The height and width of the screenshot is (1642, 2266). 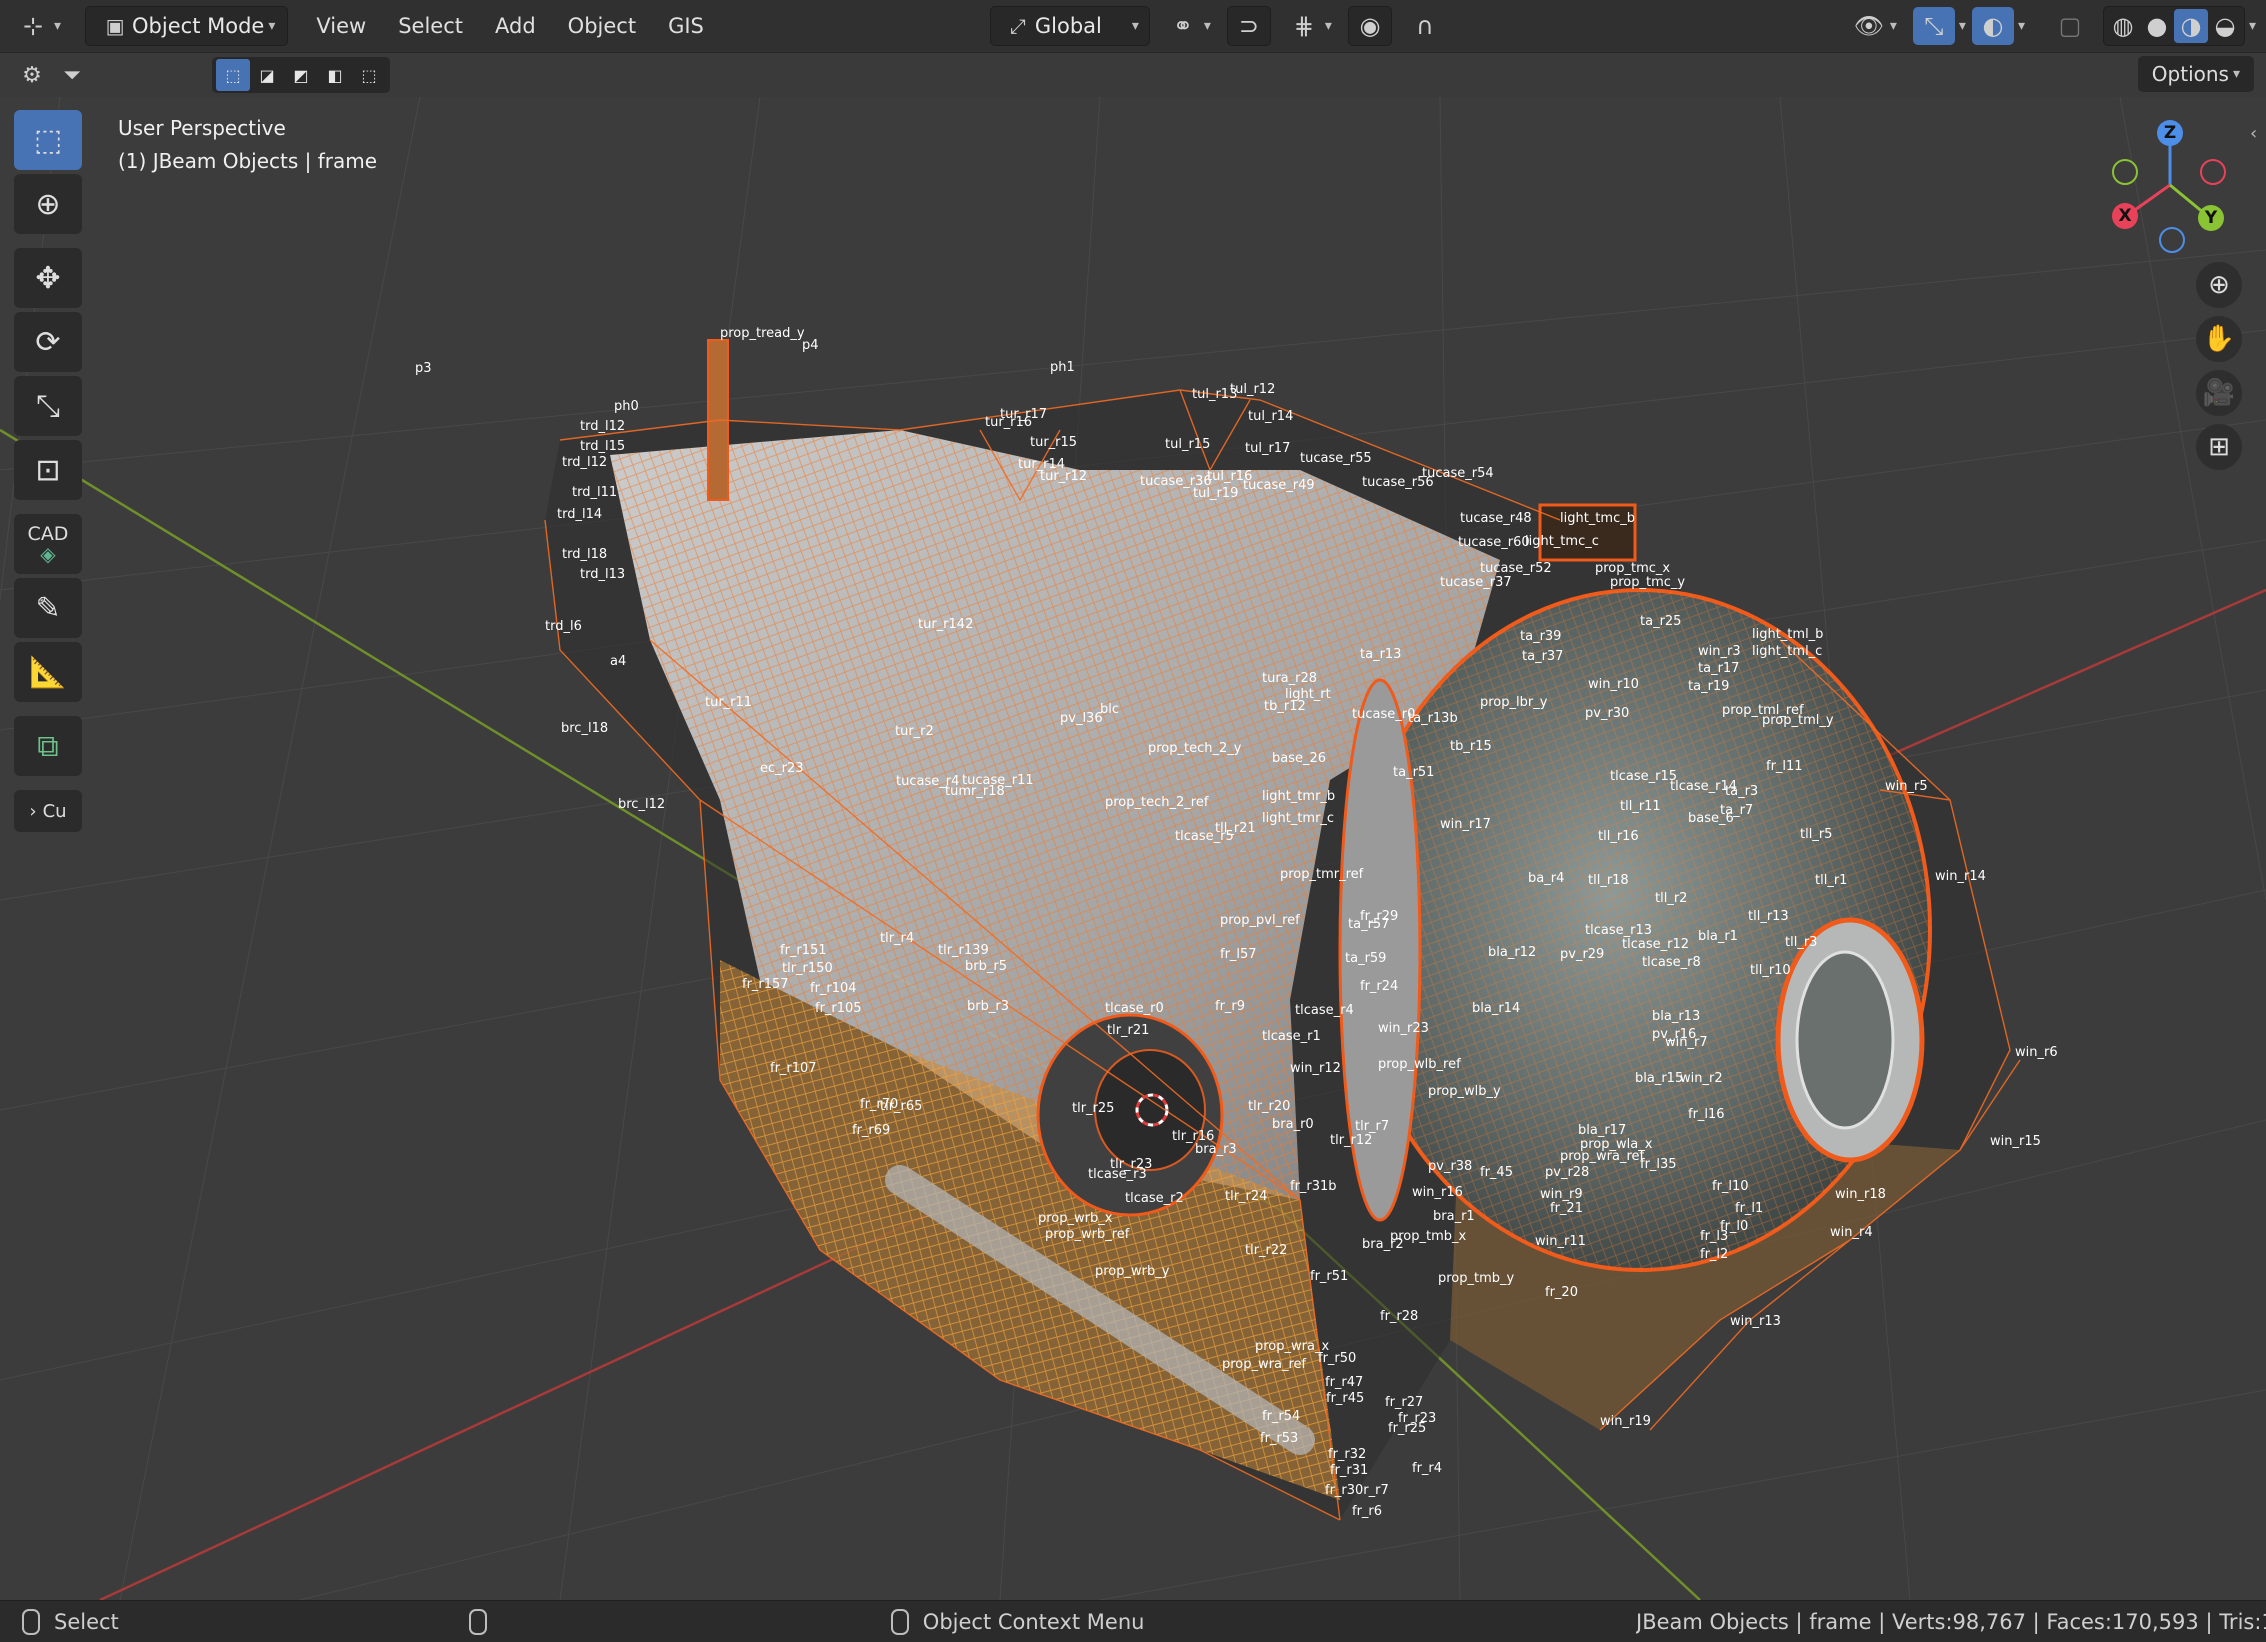 What do you see at coordinates (1618, 930) in the screenshot?
I see `node-label: tlcase_r13` at bounding box center [1618, 930].